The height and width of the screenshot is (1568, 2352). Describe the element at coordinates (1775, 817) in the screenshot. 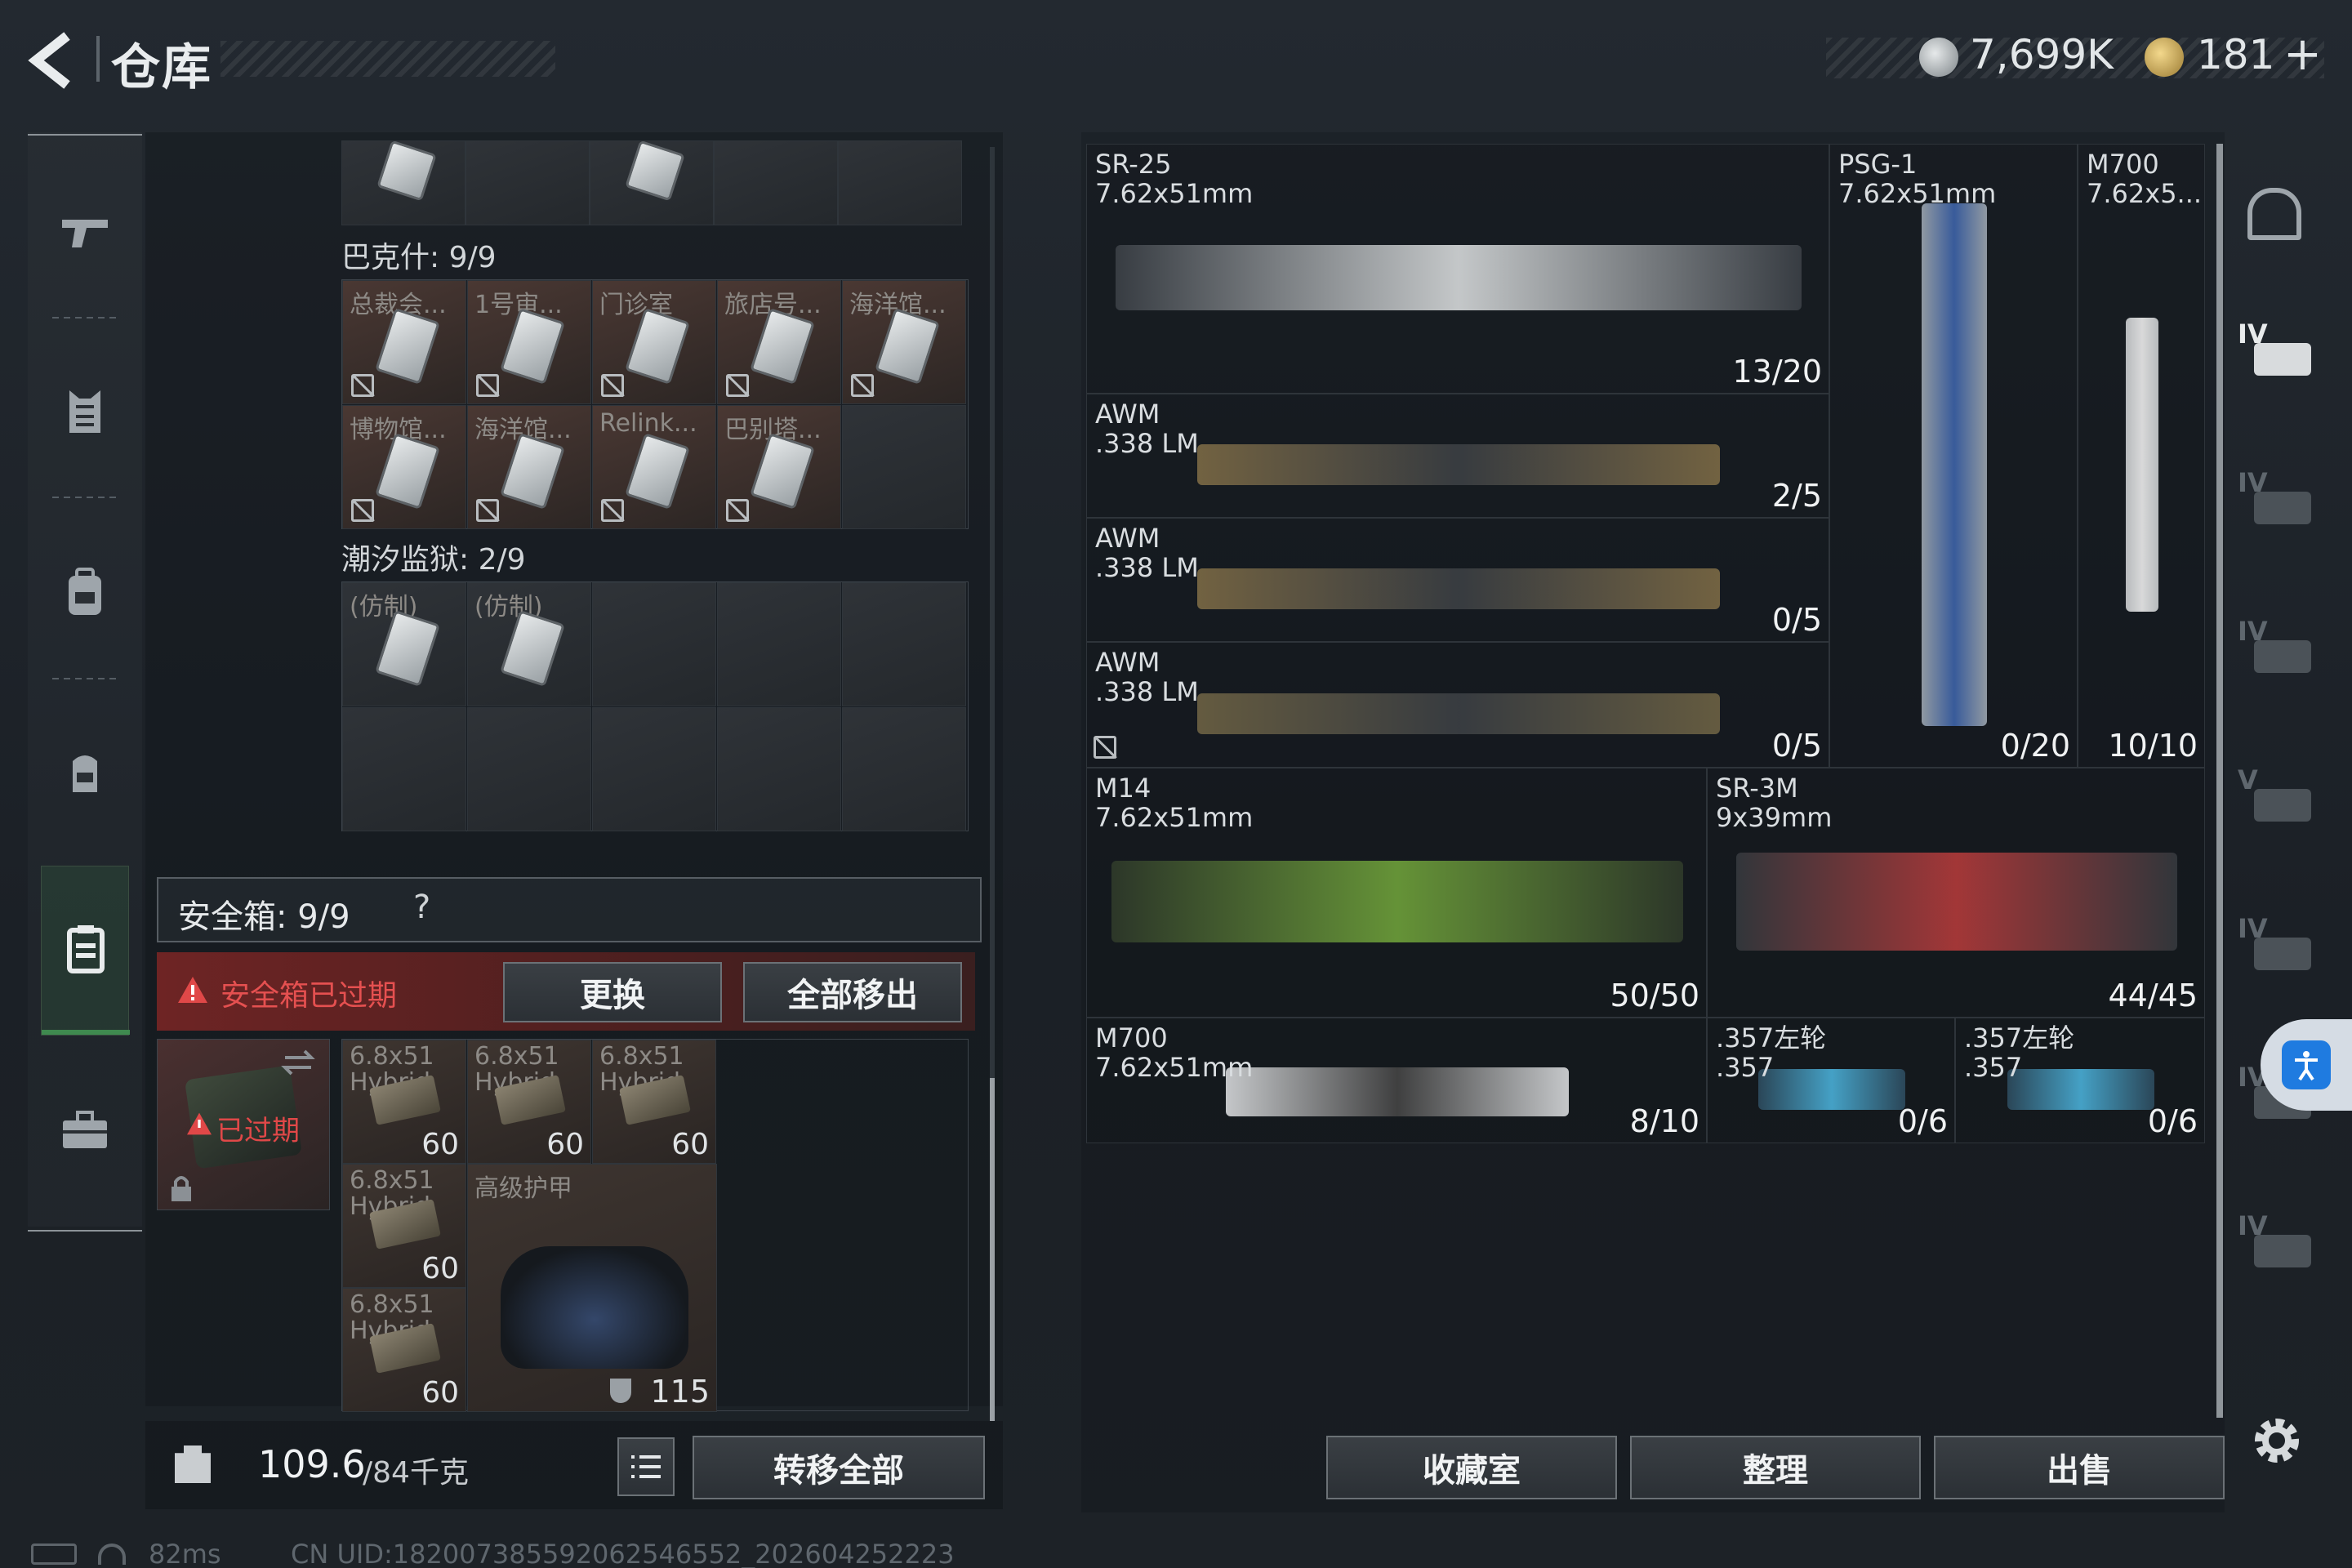

I see `weapon-caliber: 9x39mm` at that location.